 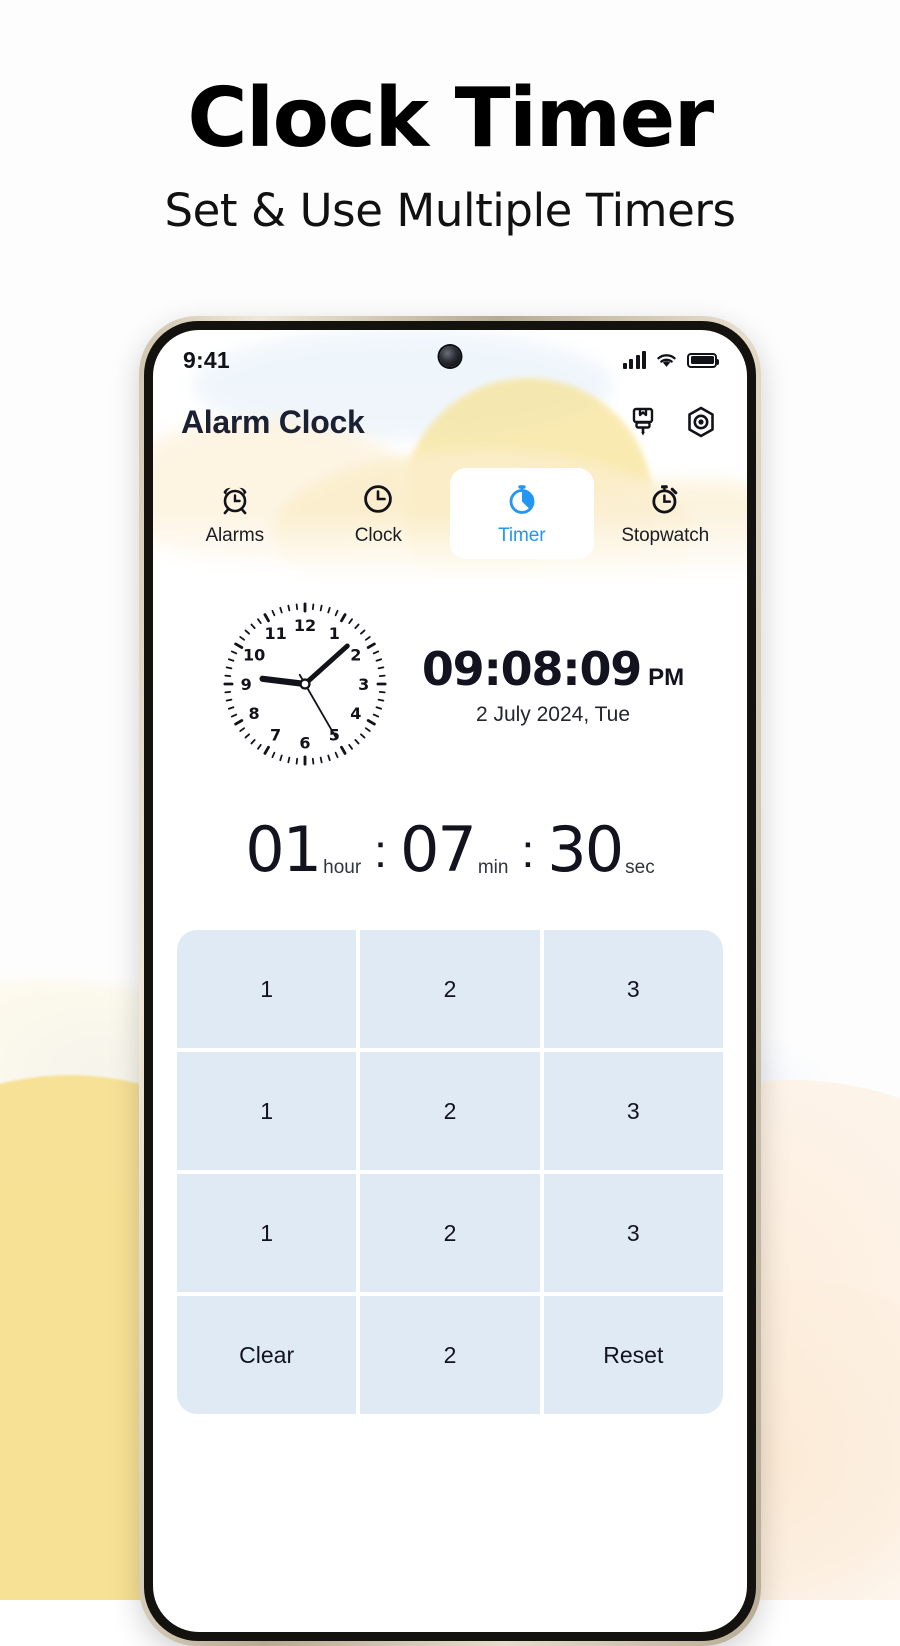 What do you see at coordinates (640, 867) in the screenshot?
I see `timer-second-unit: sec` at bounding box center [640, 867].